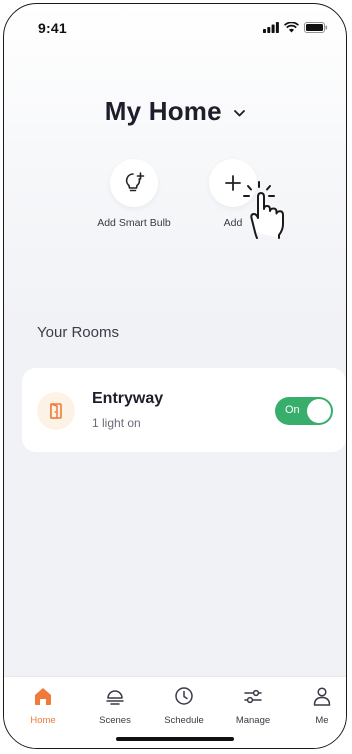  Describe the element at coordinates (116, 423) in the screenshot. I see `room-status: 1 light on` at that location.